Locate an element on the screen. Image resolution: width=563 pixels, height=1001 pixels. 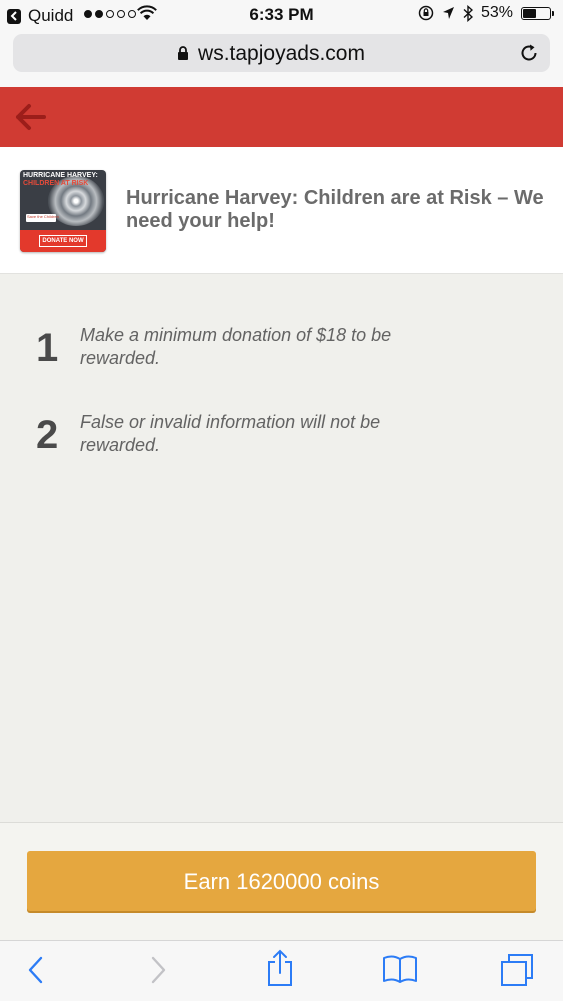
step-number: 1 is located at coordinates (47, 348).